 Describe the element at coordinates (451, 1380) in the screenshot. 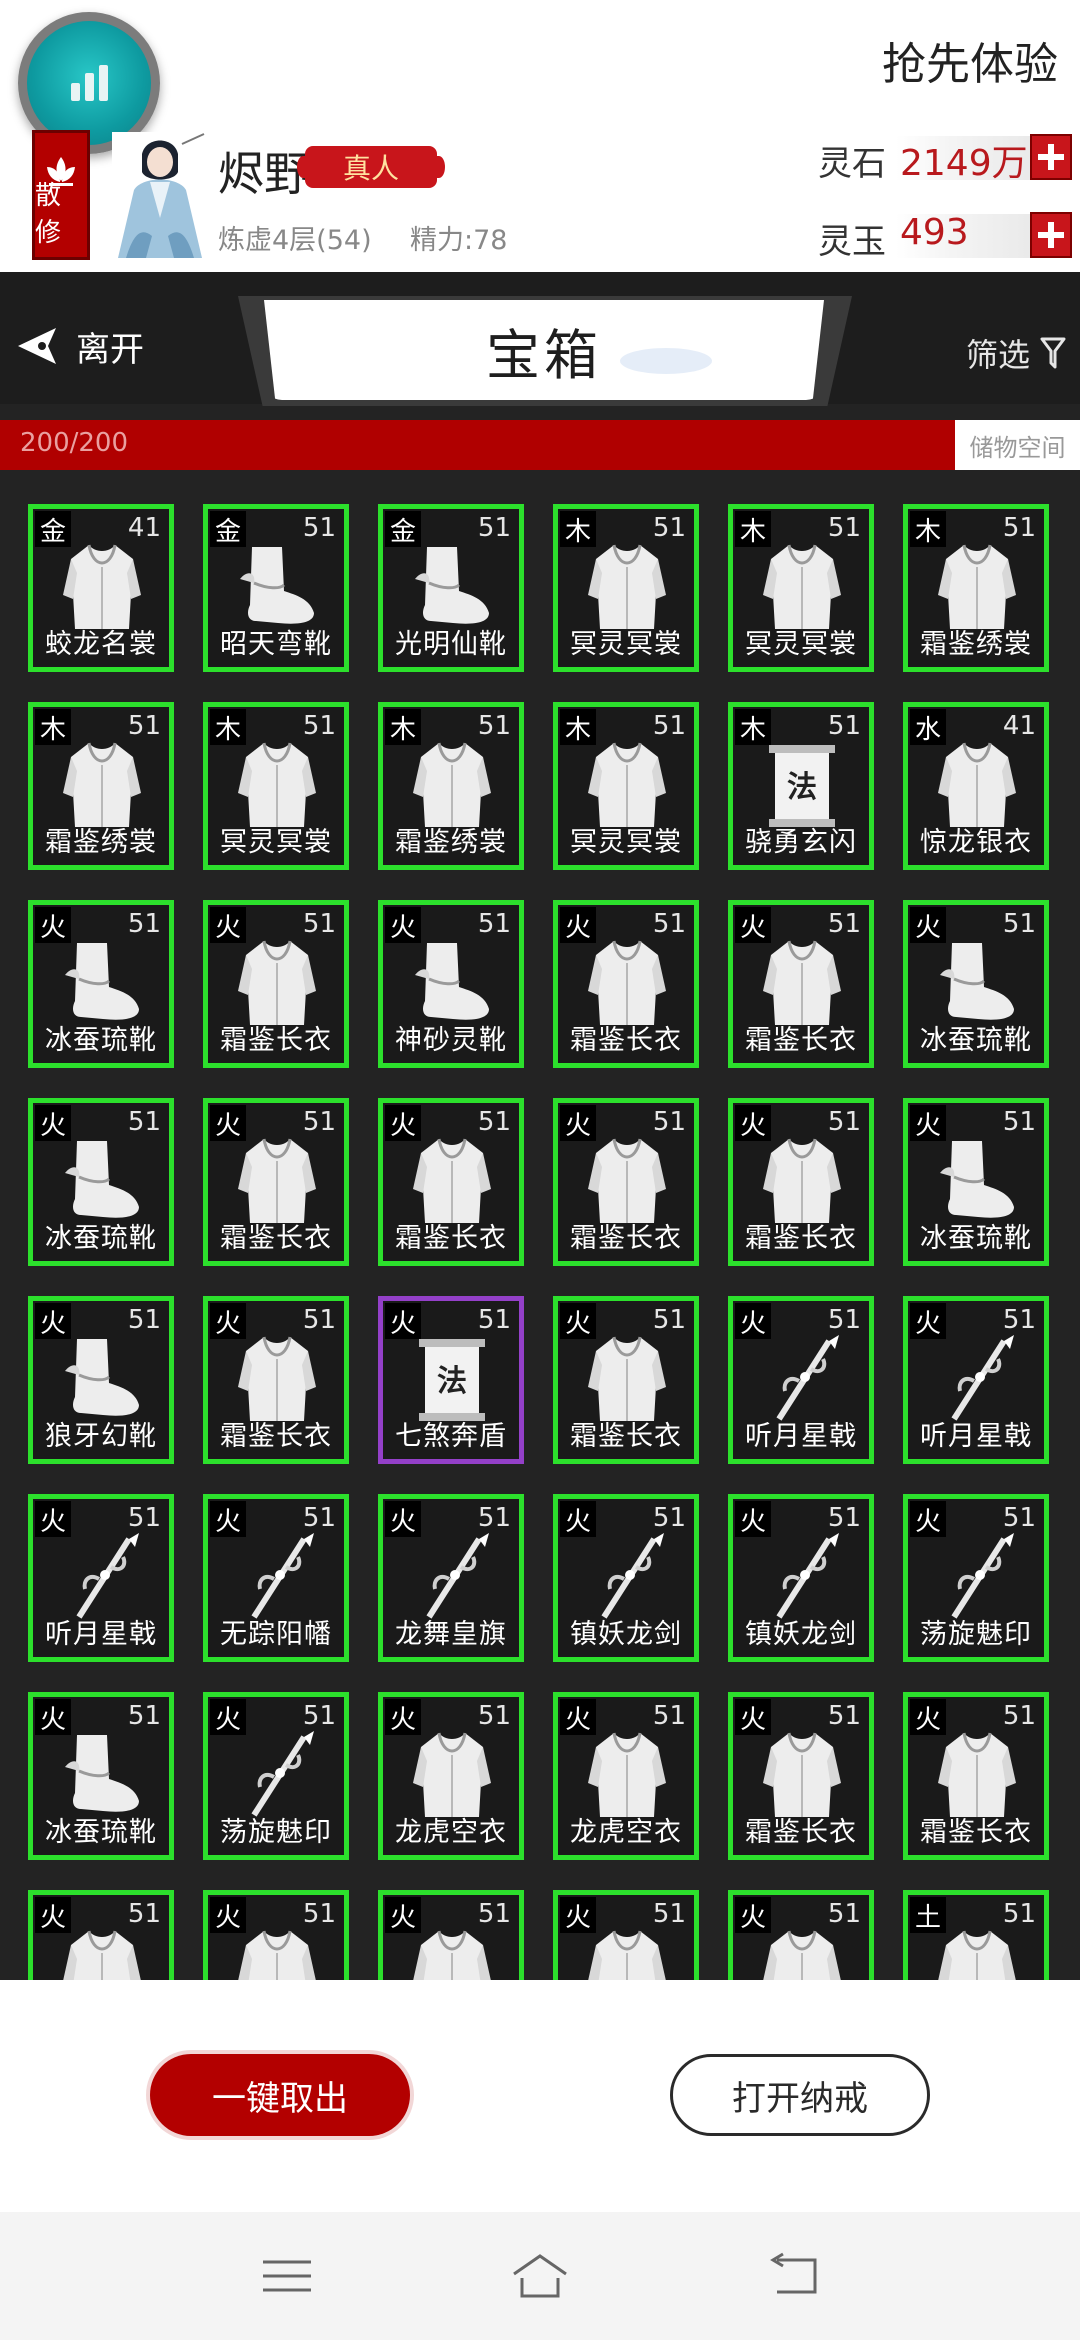

I see `item-slot: 火 51 法七煞奔盾` at that location.